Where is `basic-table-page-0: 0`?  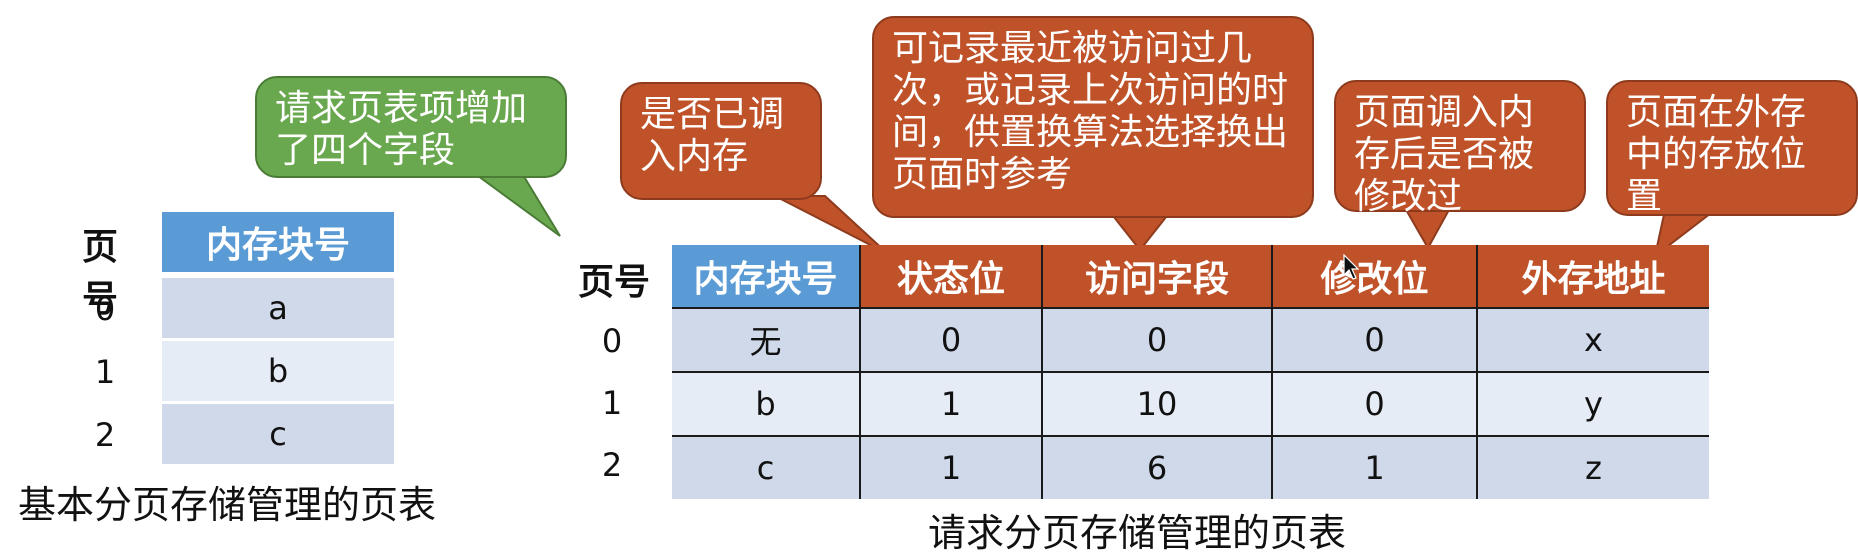
basic-table-page-0: 0 is located at coordinates (105, 309).